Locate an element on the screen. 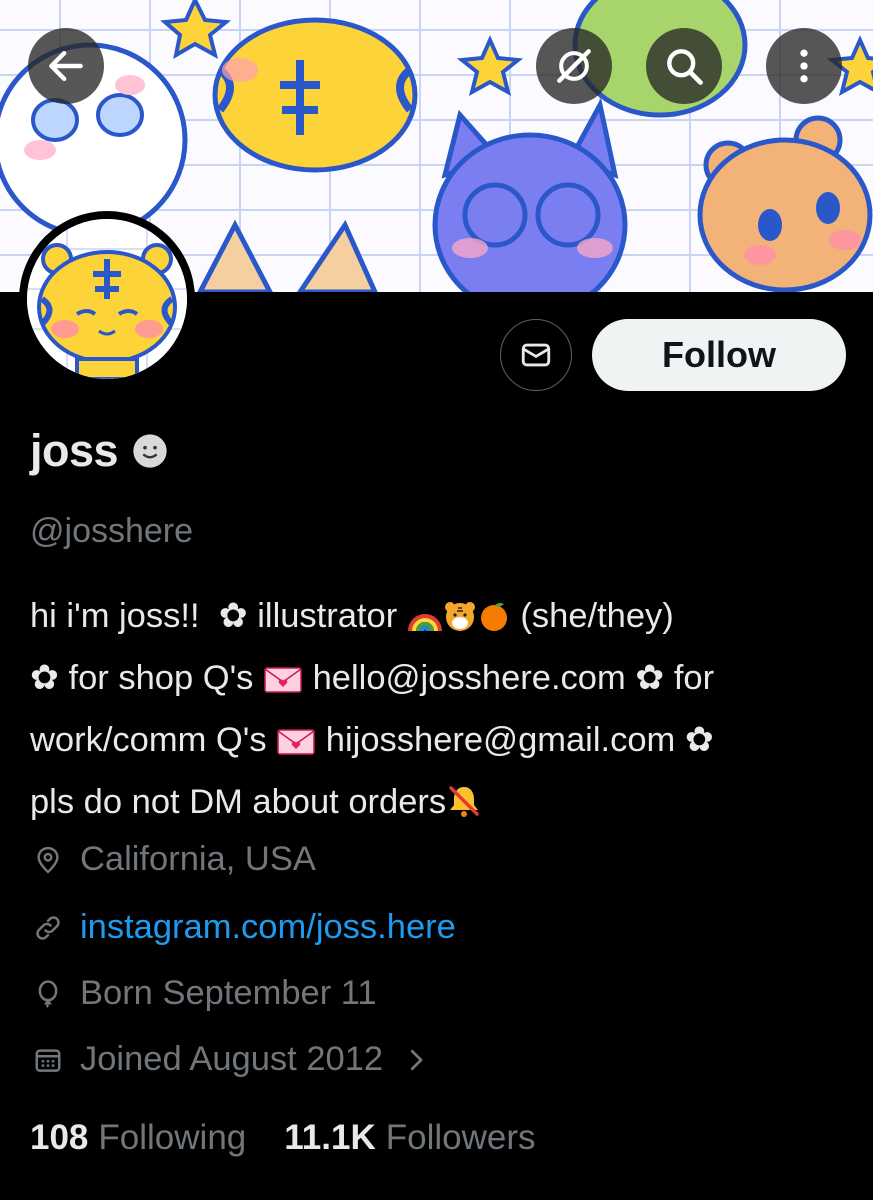 The image size is (873, 1200). link-icon is located at coordinates (48, 928).